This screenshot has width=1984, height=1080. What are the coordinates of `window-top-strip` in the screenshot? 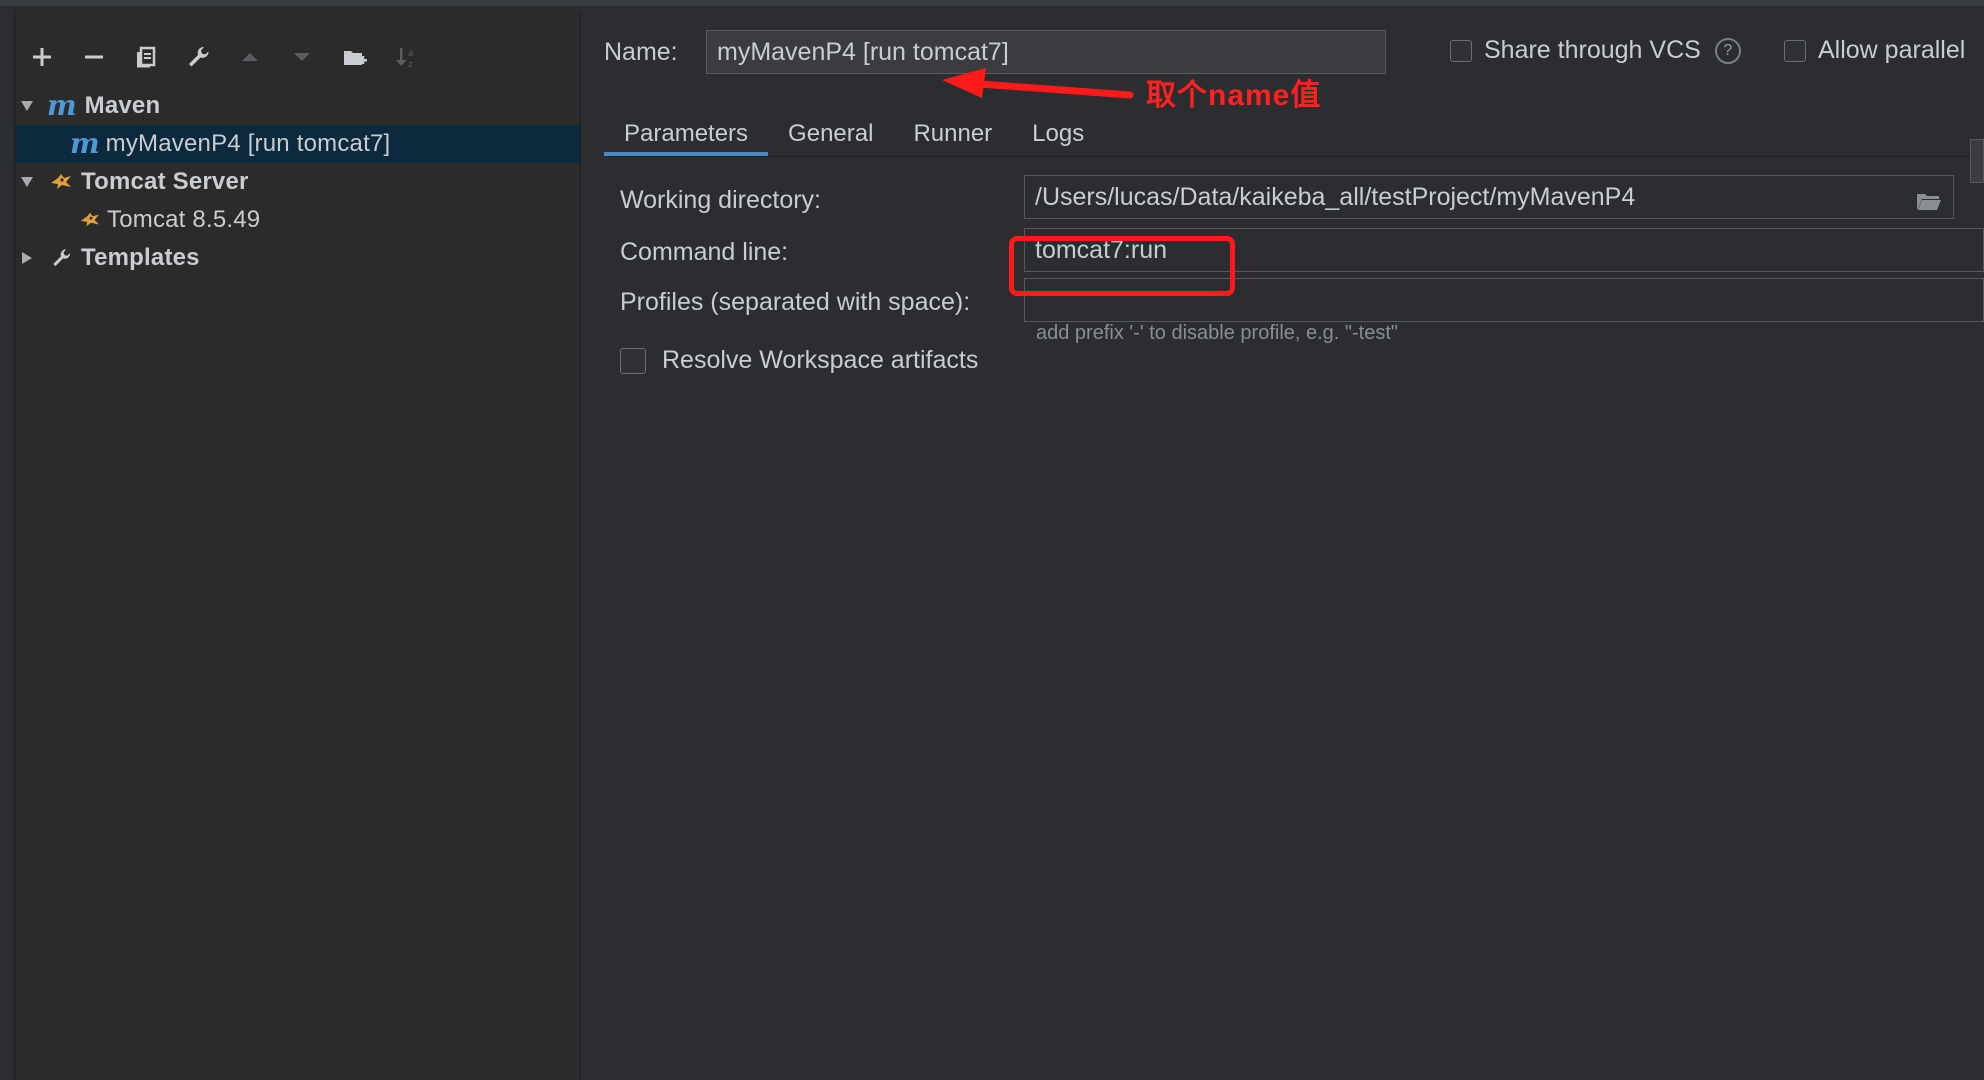 It's located at (992, 3).